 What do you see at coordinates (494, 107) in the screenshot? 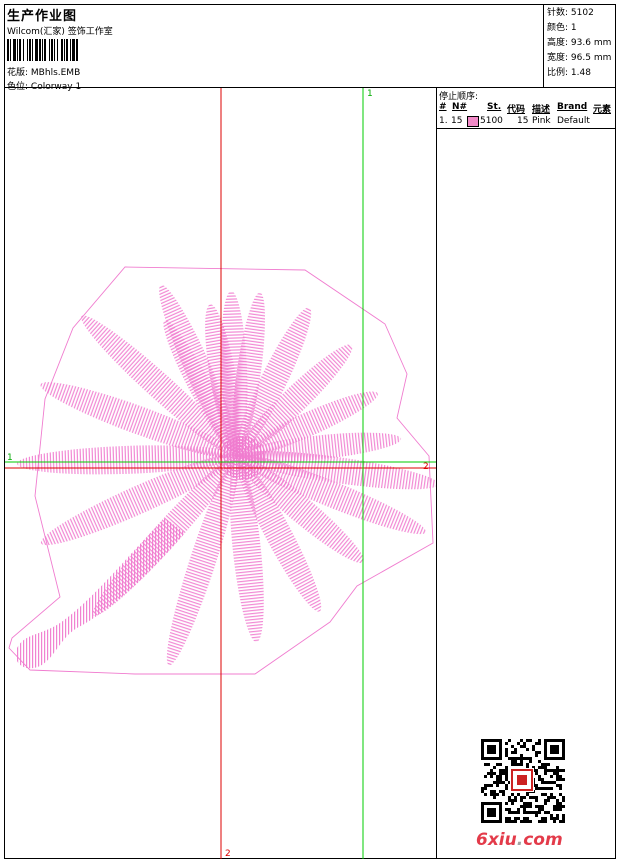
I see `col-stitches: St.` at bounding box center [494, 107].